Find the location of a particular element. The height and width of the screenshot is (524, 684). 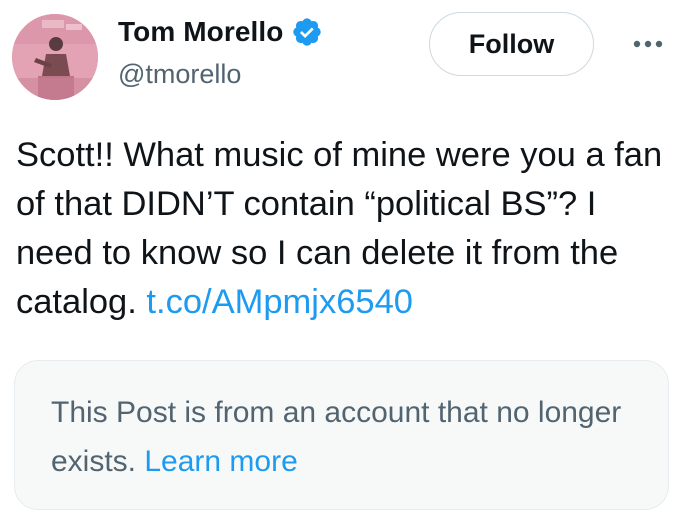

author-display-name: Tom Morello is located at coordinates (200, 32).